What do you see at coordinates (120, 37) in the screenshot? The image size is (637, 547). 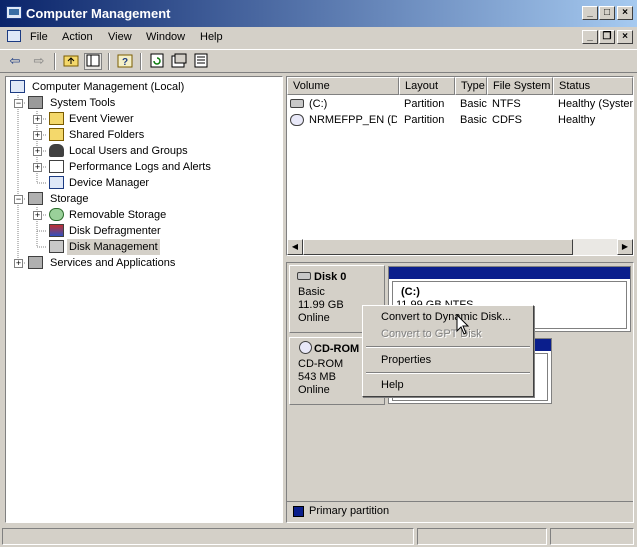 I see `menu-view: View` at bounding box center [120, 37].